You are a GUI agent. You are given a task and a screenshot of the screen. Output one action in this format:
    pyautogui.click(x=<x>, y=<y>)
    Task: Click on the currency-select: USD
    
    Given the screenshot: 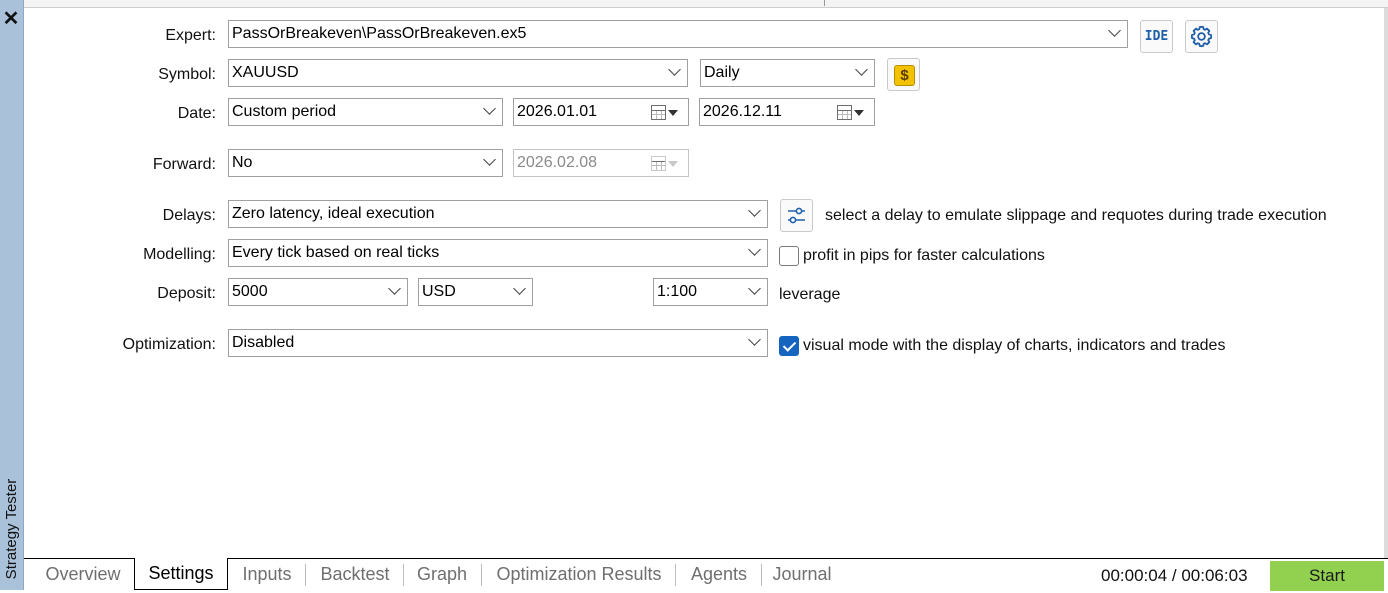 What is the action you would take?
    pyautogui.click(x=475, y=292)
    